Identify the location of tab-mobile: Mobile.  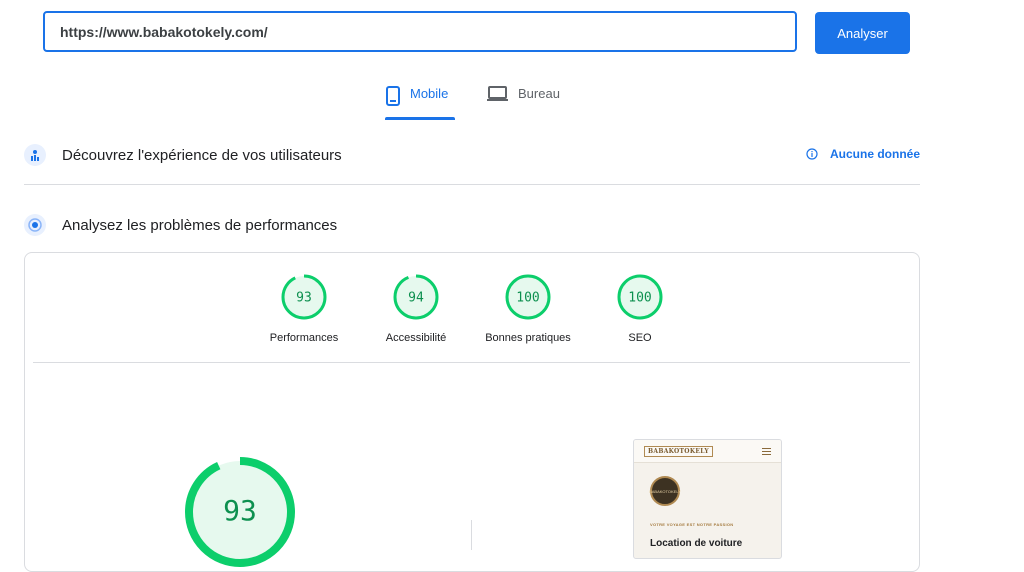
(417, 103).